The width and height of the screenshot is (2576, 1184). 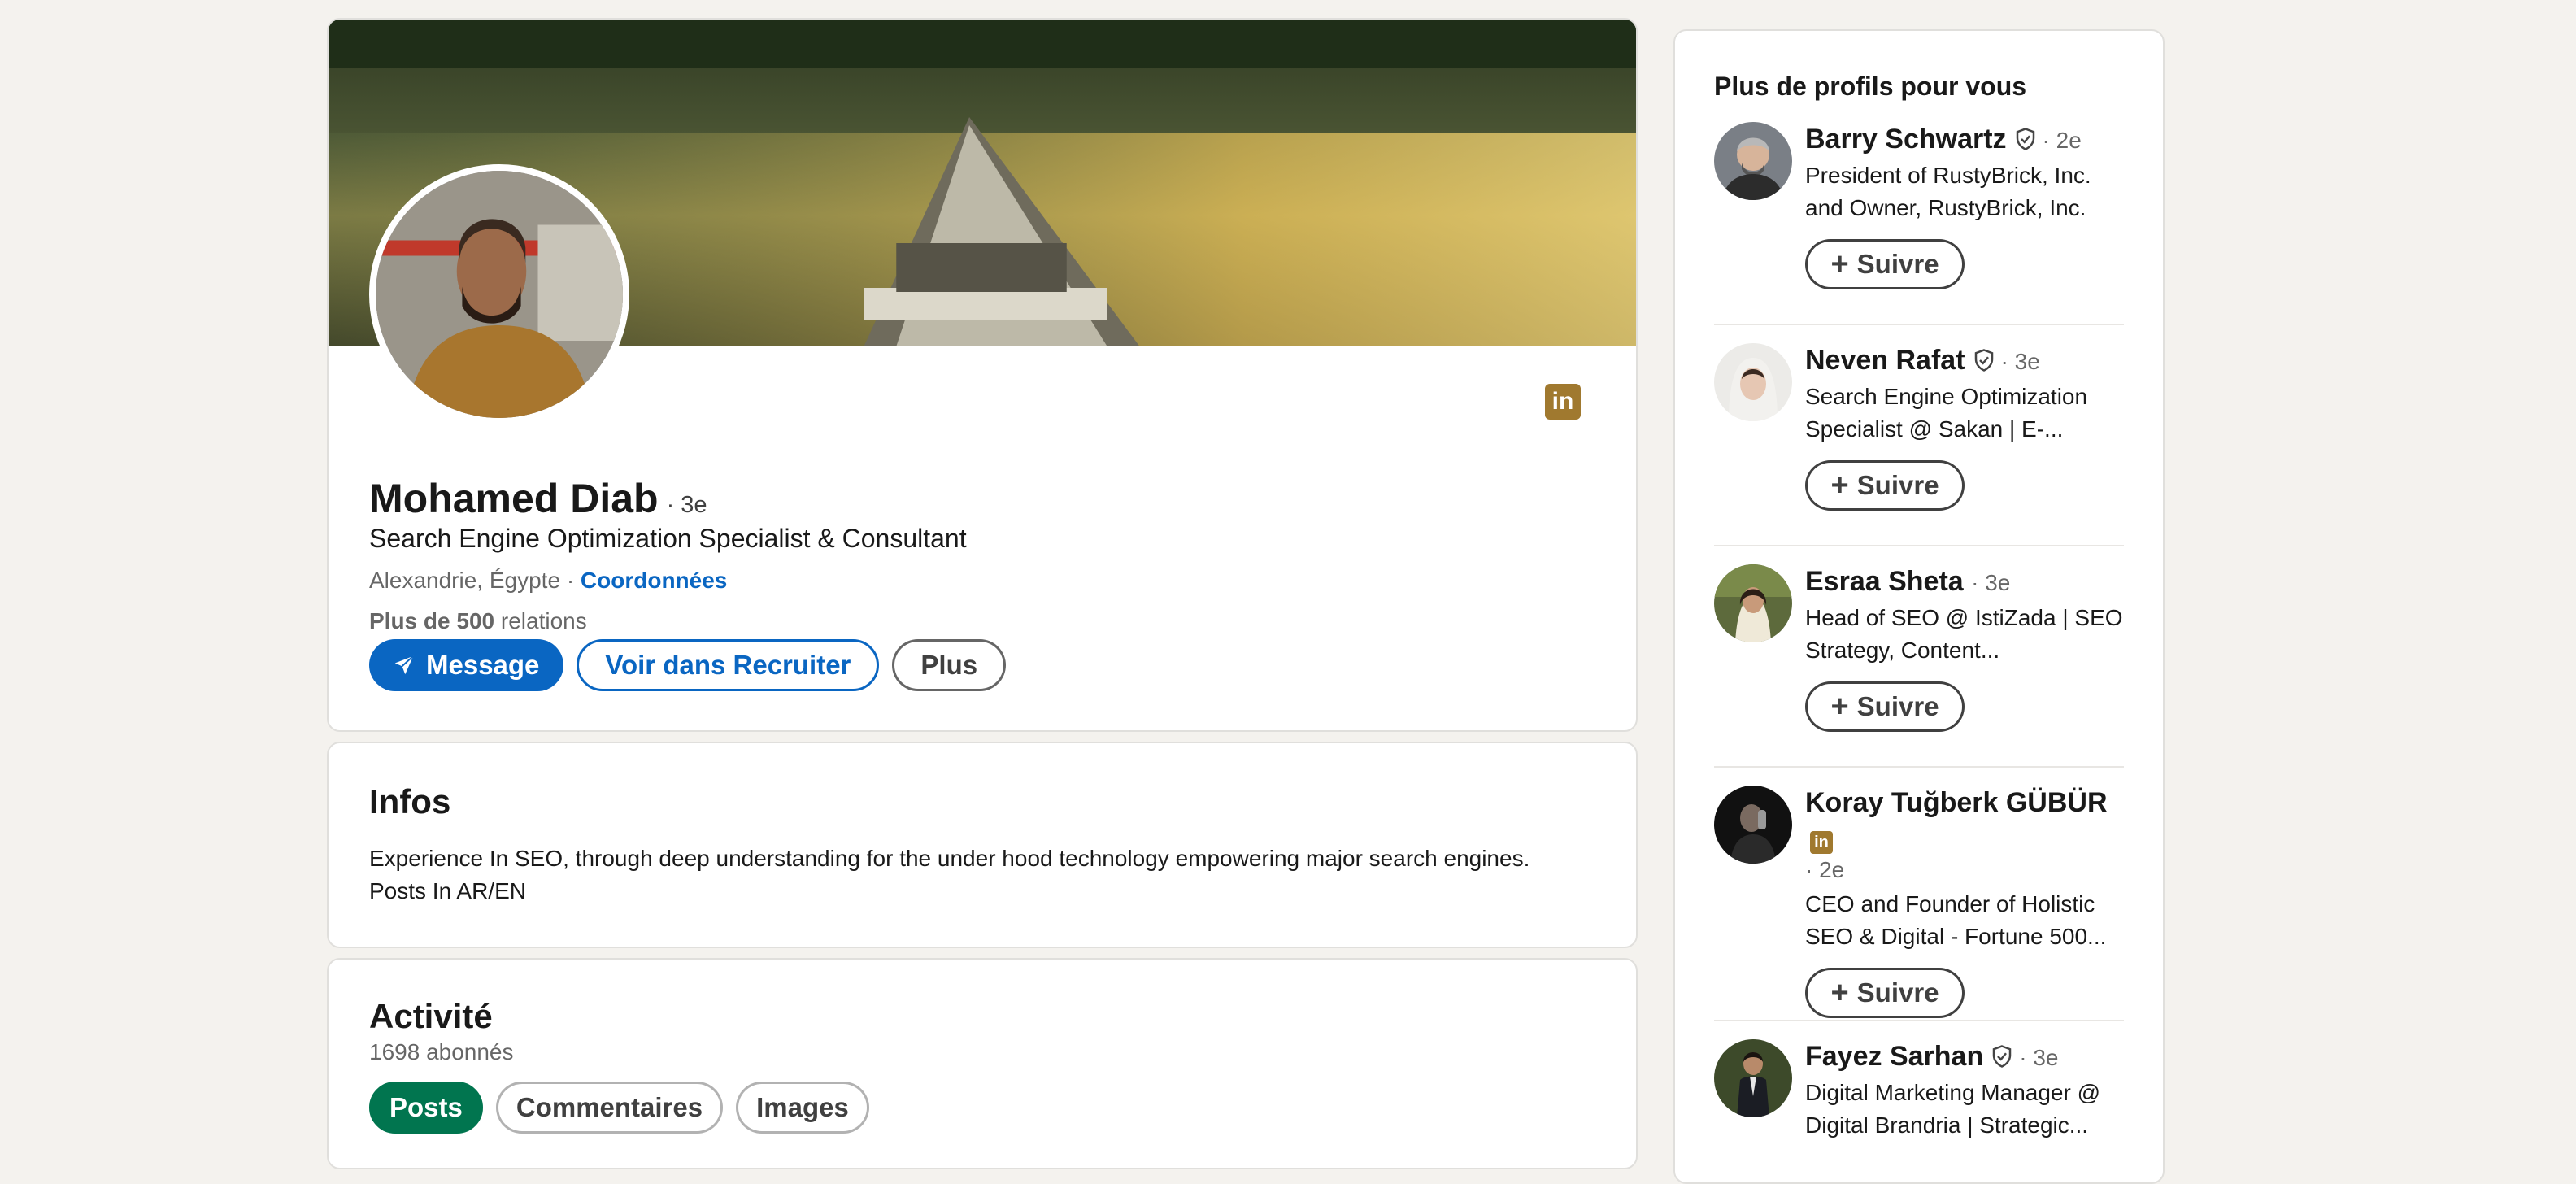 I want to click on headline-line: and Owner, RustyBrick, Inc., so click(x=1946, y=207).